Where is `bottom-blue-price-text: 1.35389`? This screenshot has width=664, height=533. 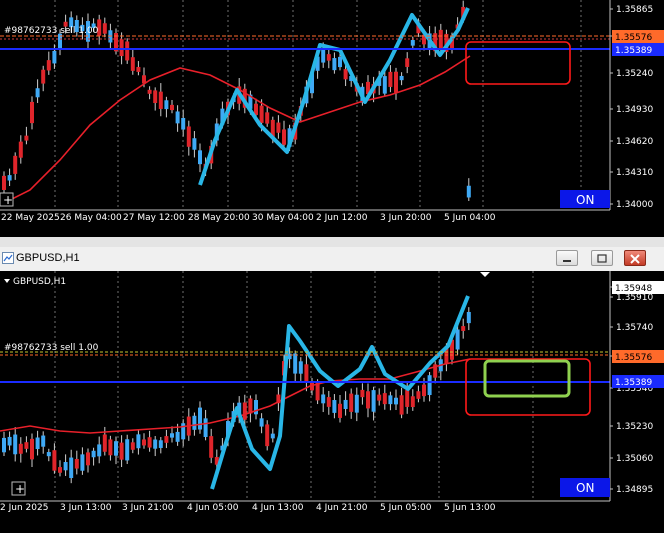
bottom-blue-price-text: 1.35389 is located at coordinates (633, 383).